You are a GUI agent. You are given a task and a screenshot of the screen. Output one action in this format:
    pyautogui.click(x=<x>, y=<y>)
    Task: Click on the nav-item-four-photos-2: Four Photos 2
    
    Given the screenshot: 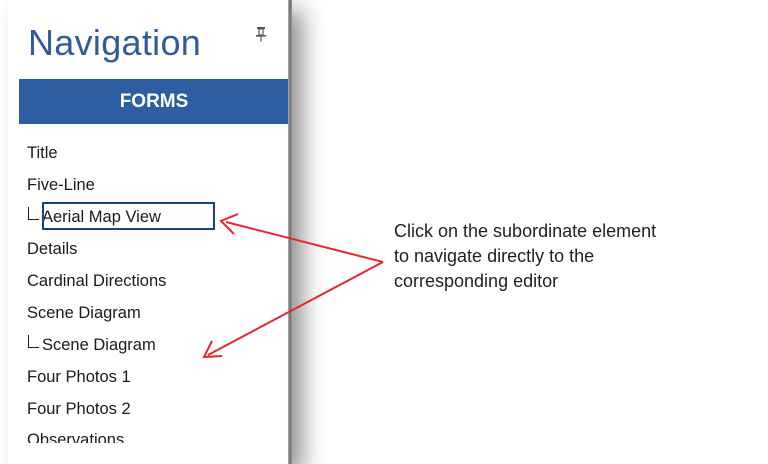 What is the action you would take?
    pyautogui.click(x=96, y=409)
    